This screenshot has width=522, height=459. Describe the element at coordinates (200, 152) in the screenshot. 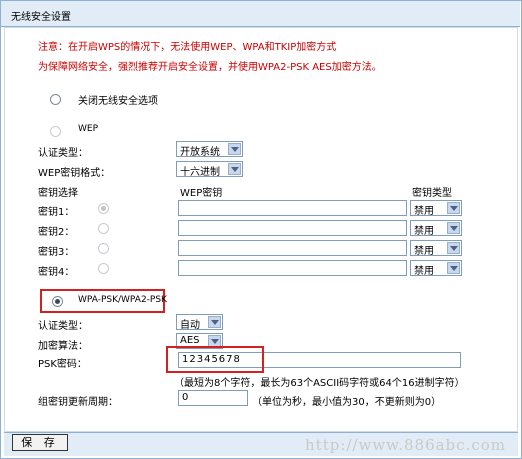

I see `wep-auth-type-value: 开放系统` at that location.